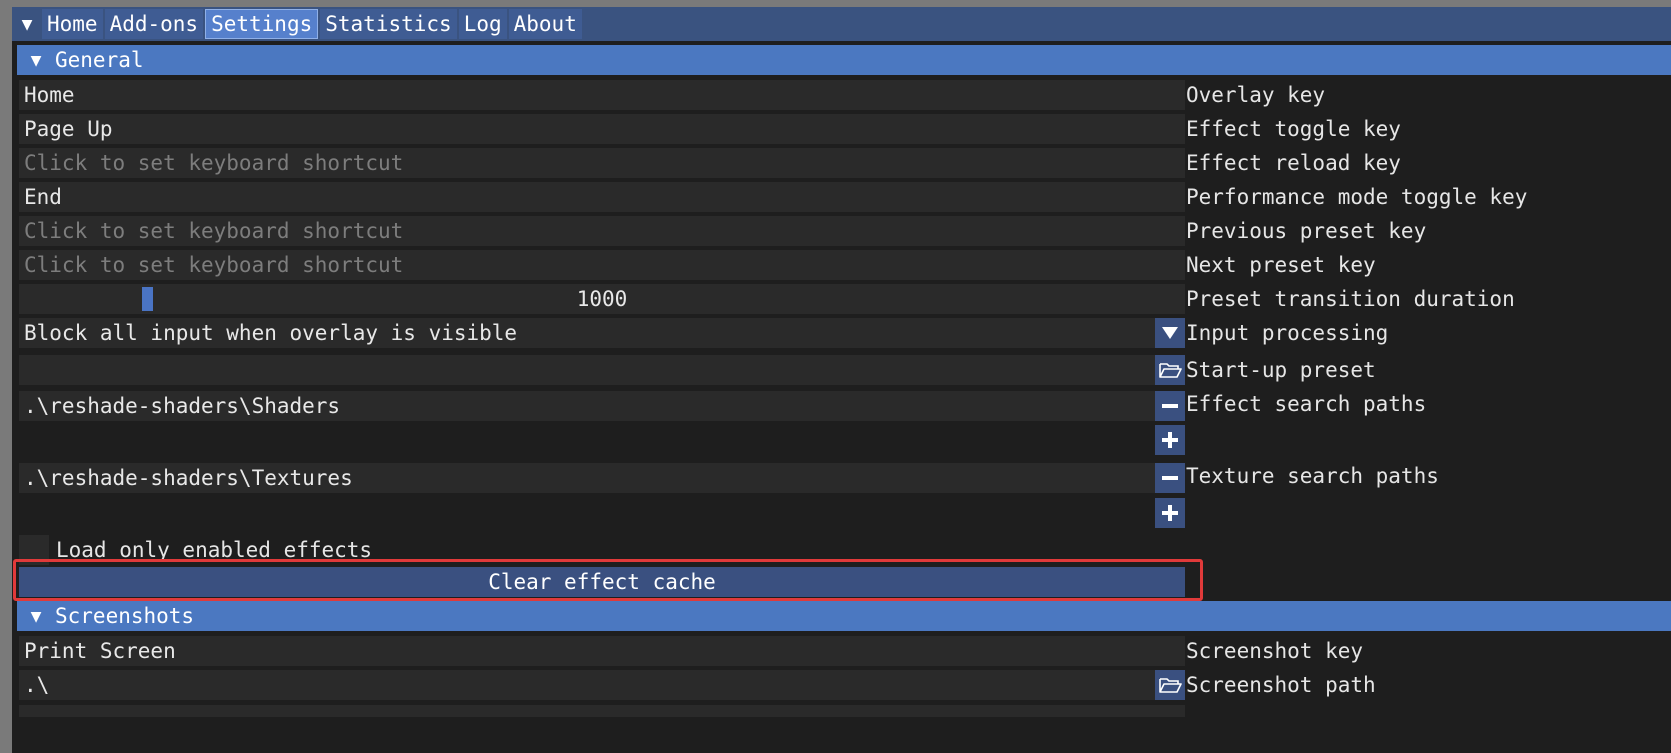 The width and height of the screenshot is (1671, 753). What do you see at coordinates (1293, 163) in the screenshot?
I see `effect-reload-key-label: Effect reload key` at bounding box center [1293, 163].